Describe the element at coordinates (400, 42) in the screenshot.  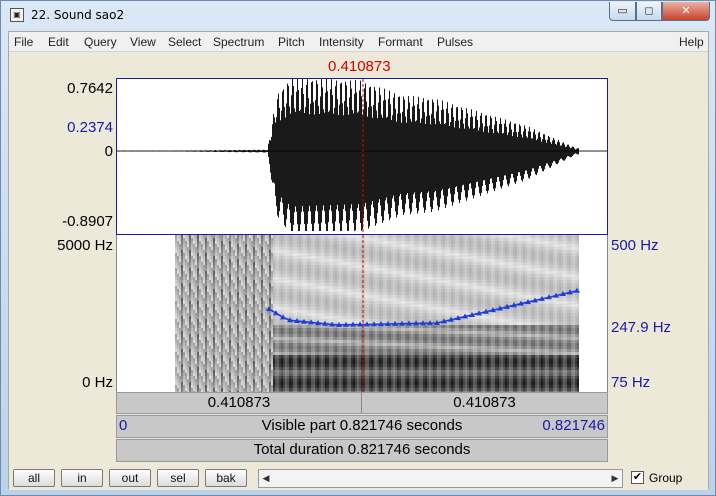
I see `menu-formant: Formant` at that location.